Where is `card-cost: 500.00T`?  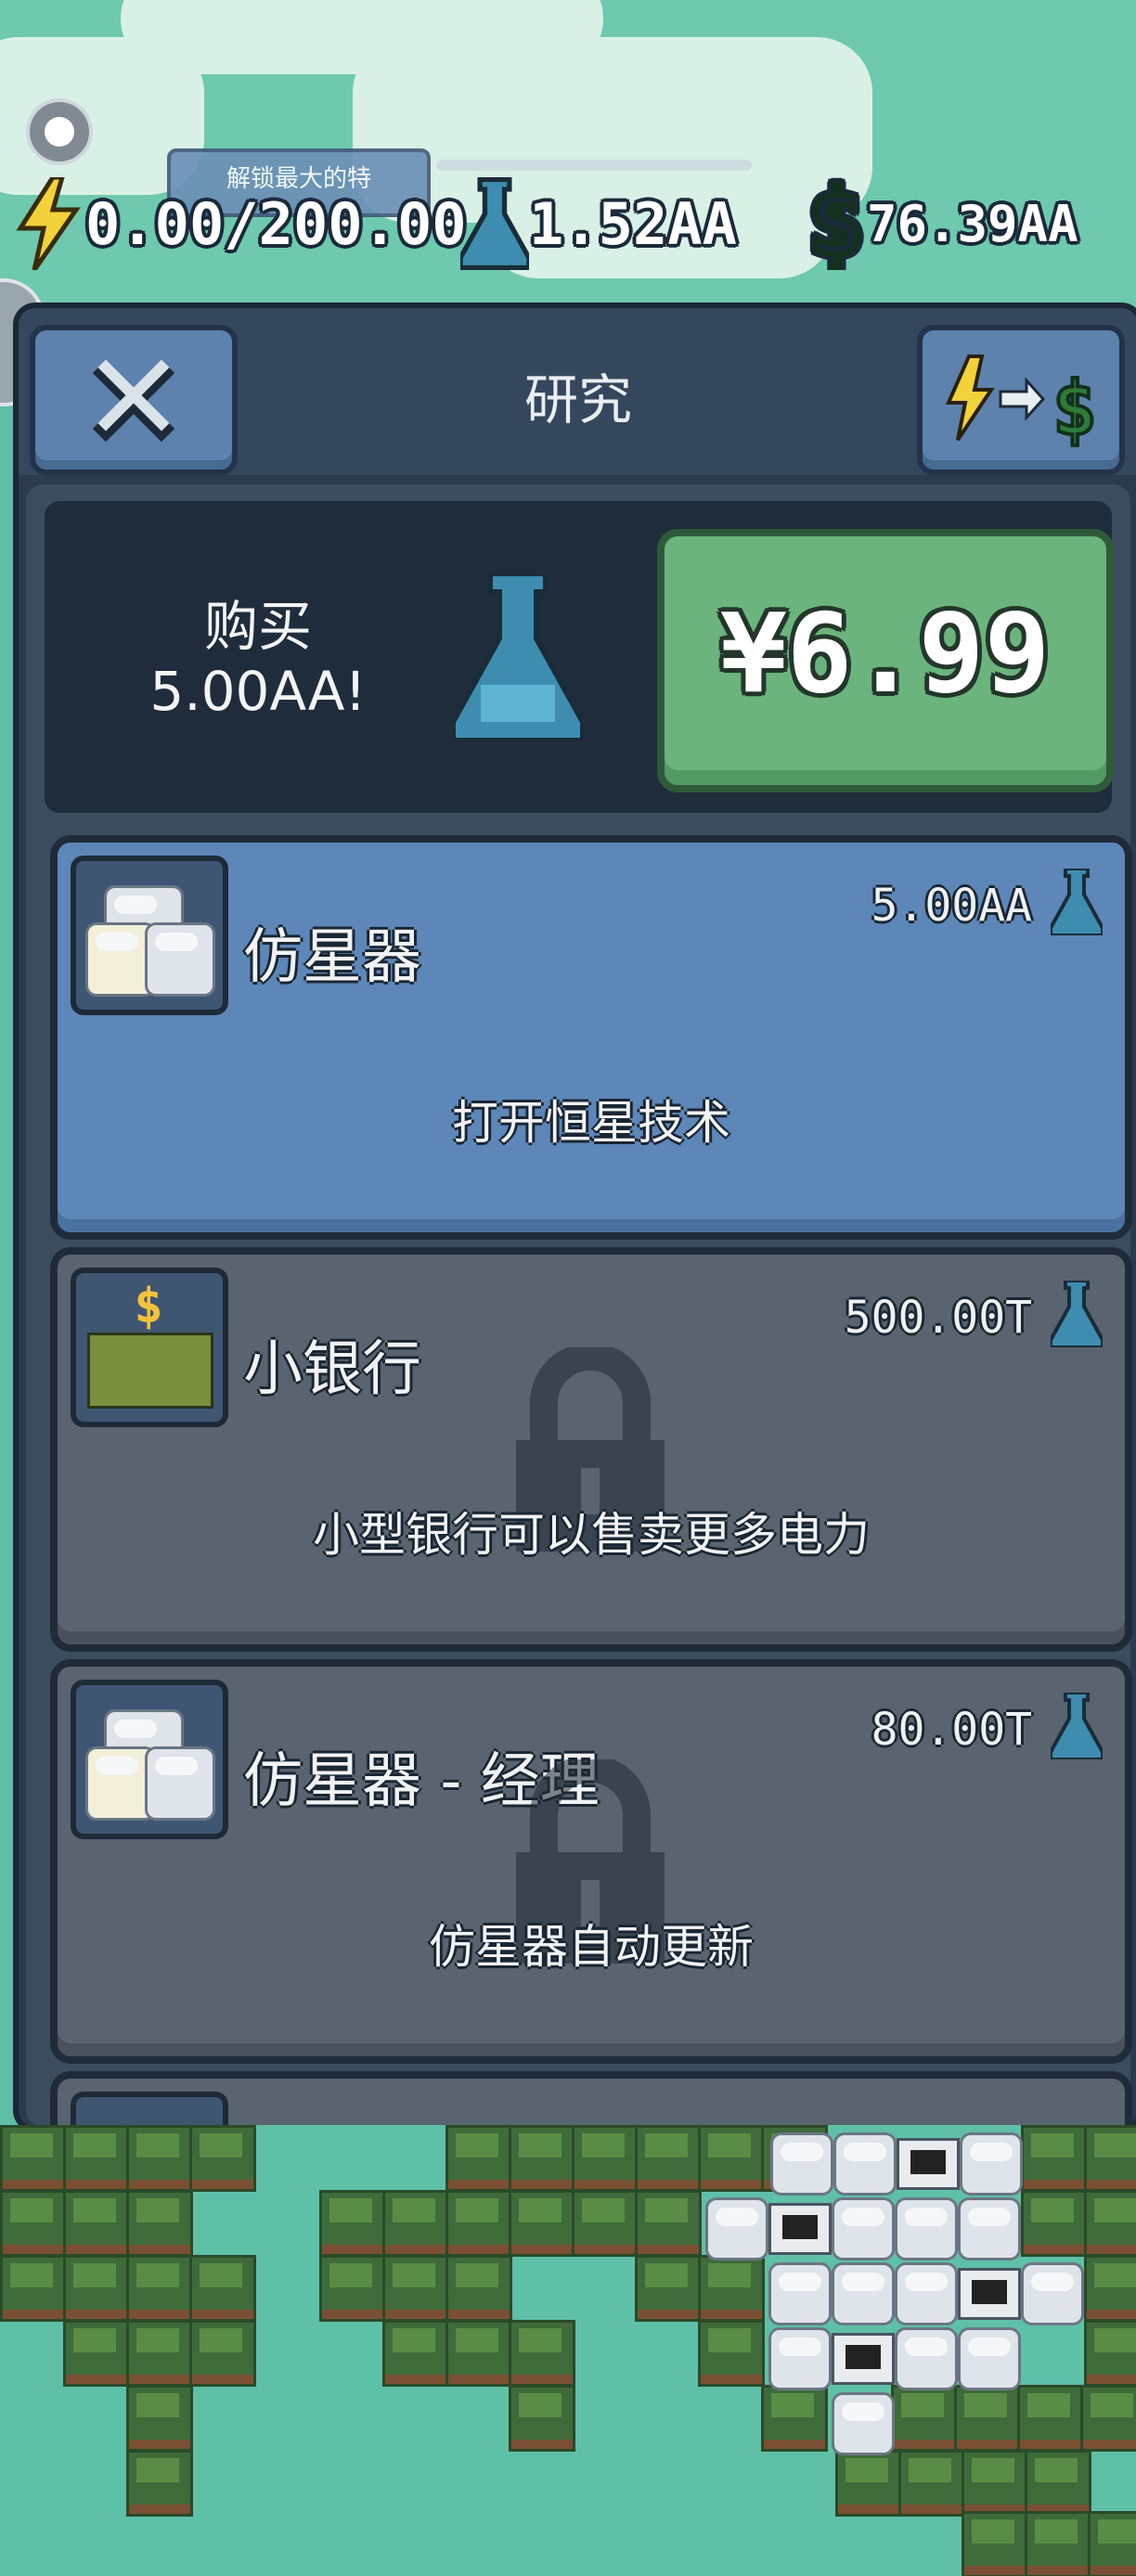 card-cost: 500.00T is located at coordinates (938, 1318).